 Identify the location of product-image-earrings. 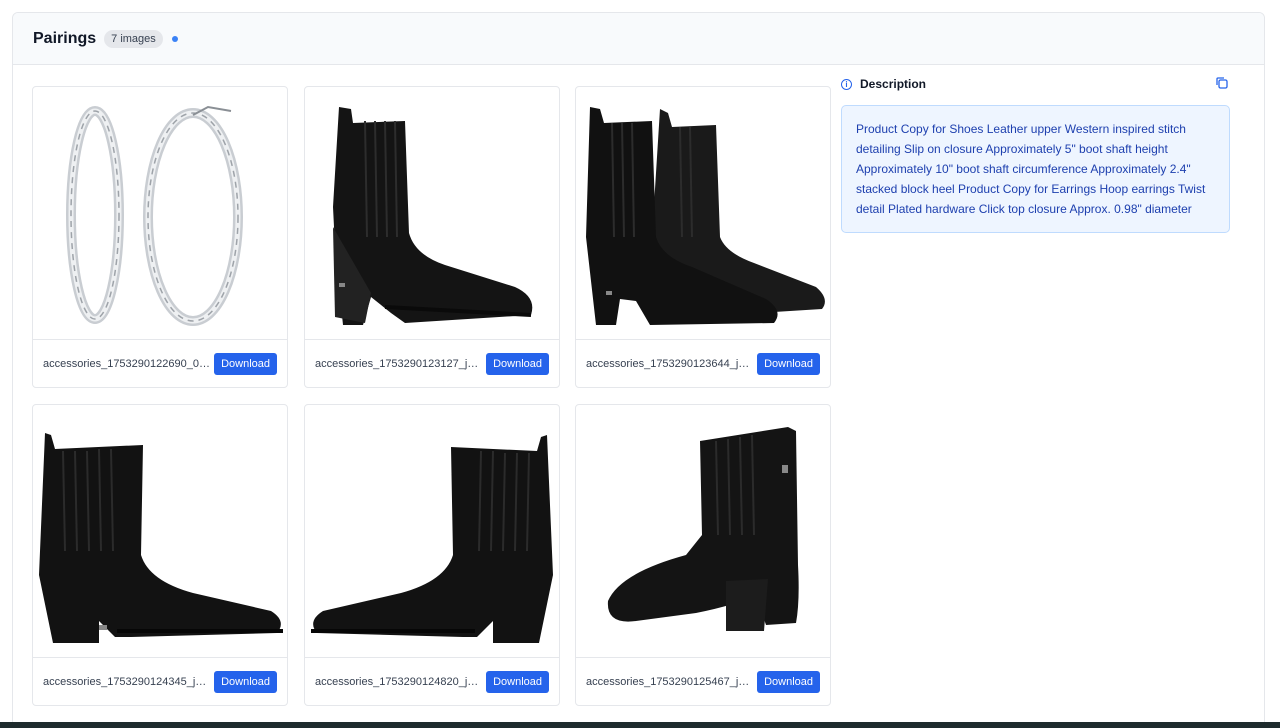
(160, 213).